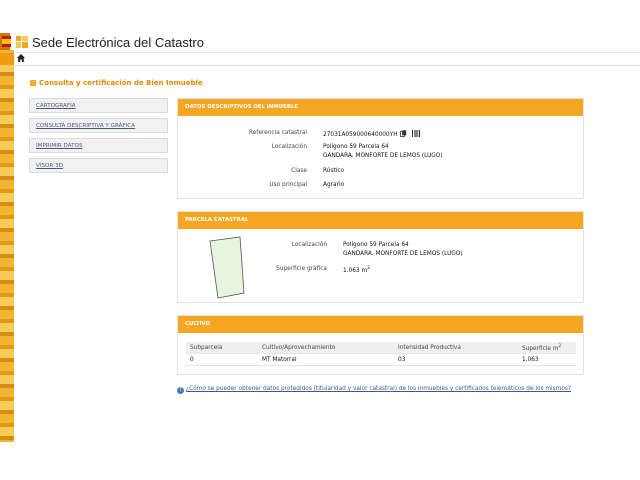  I want to click on parcela-localizacion-line1: Polígono 59 Parcela 64, so click(376, 245).